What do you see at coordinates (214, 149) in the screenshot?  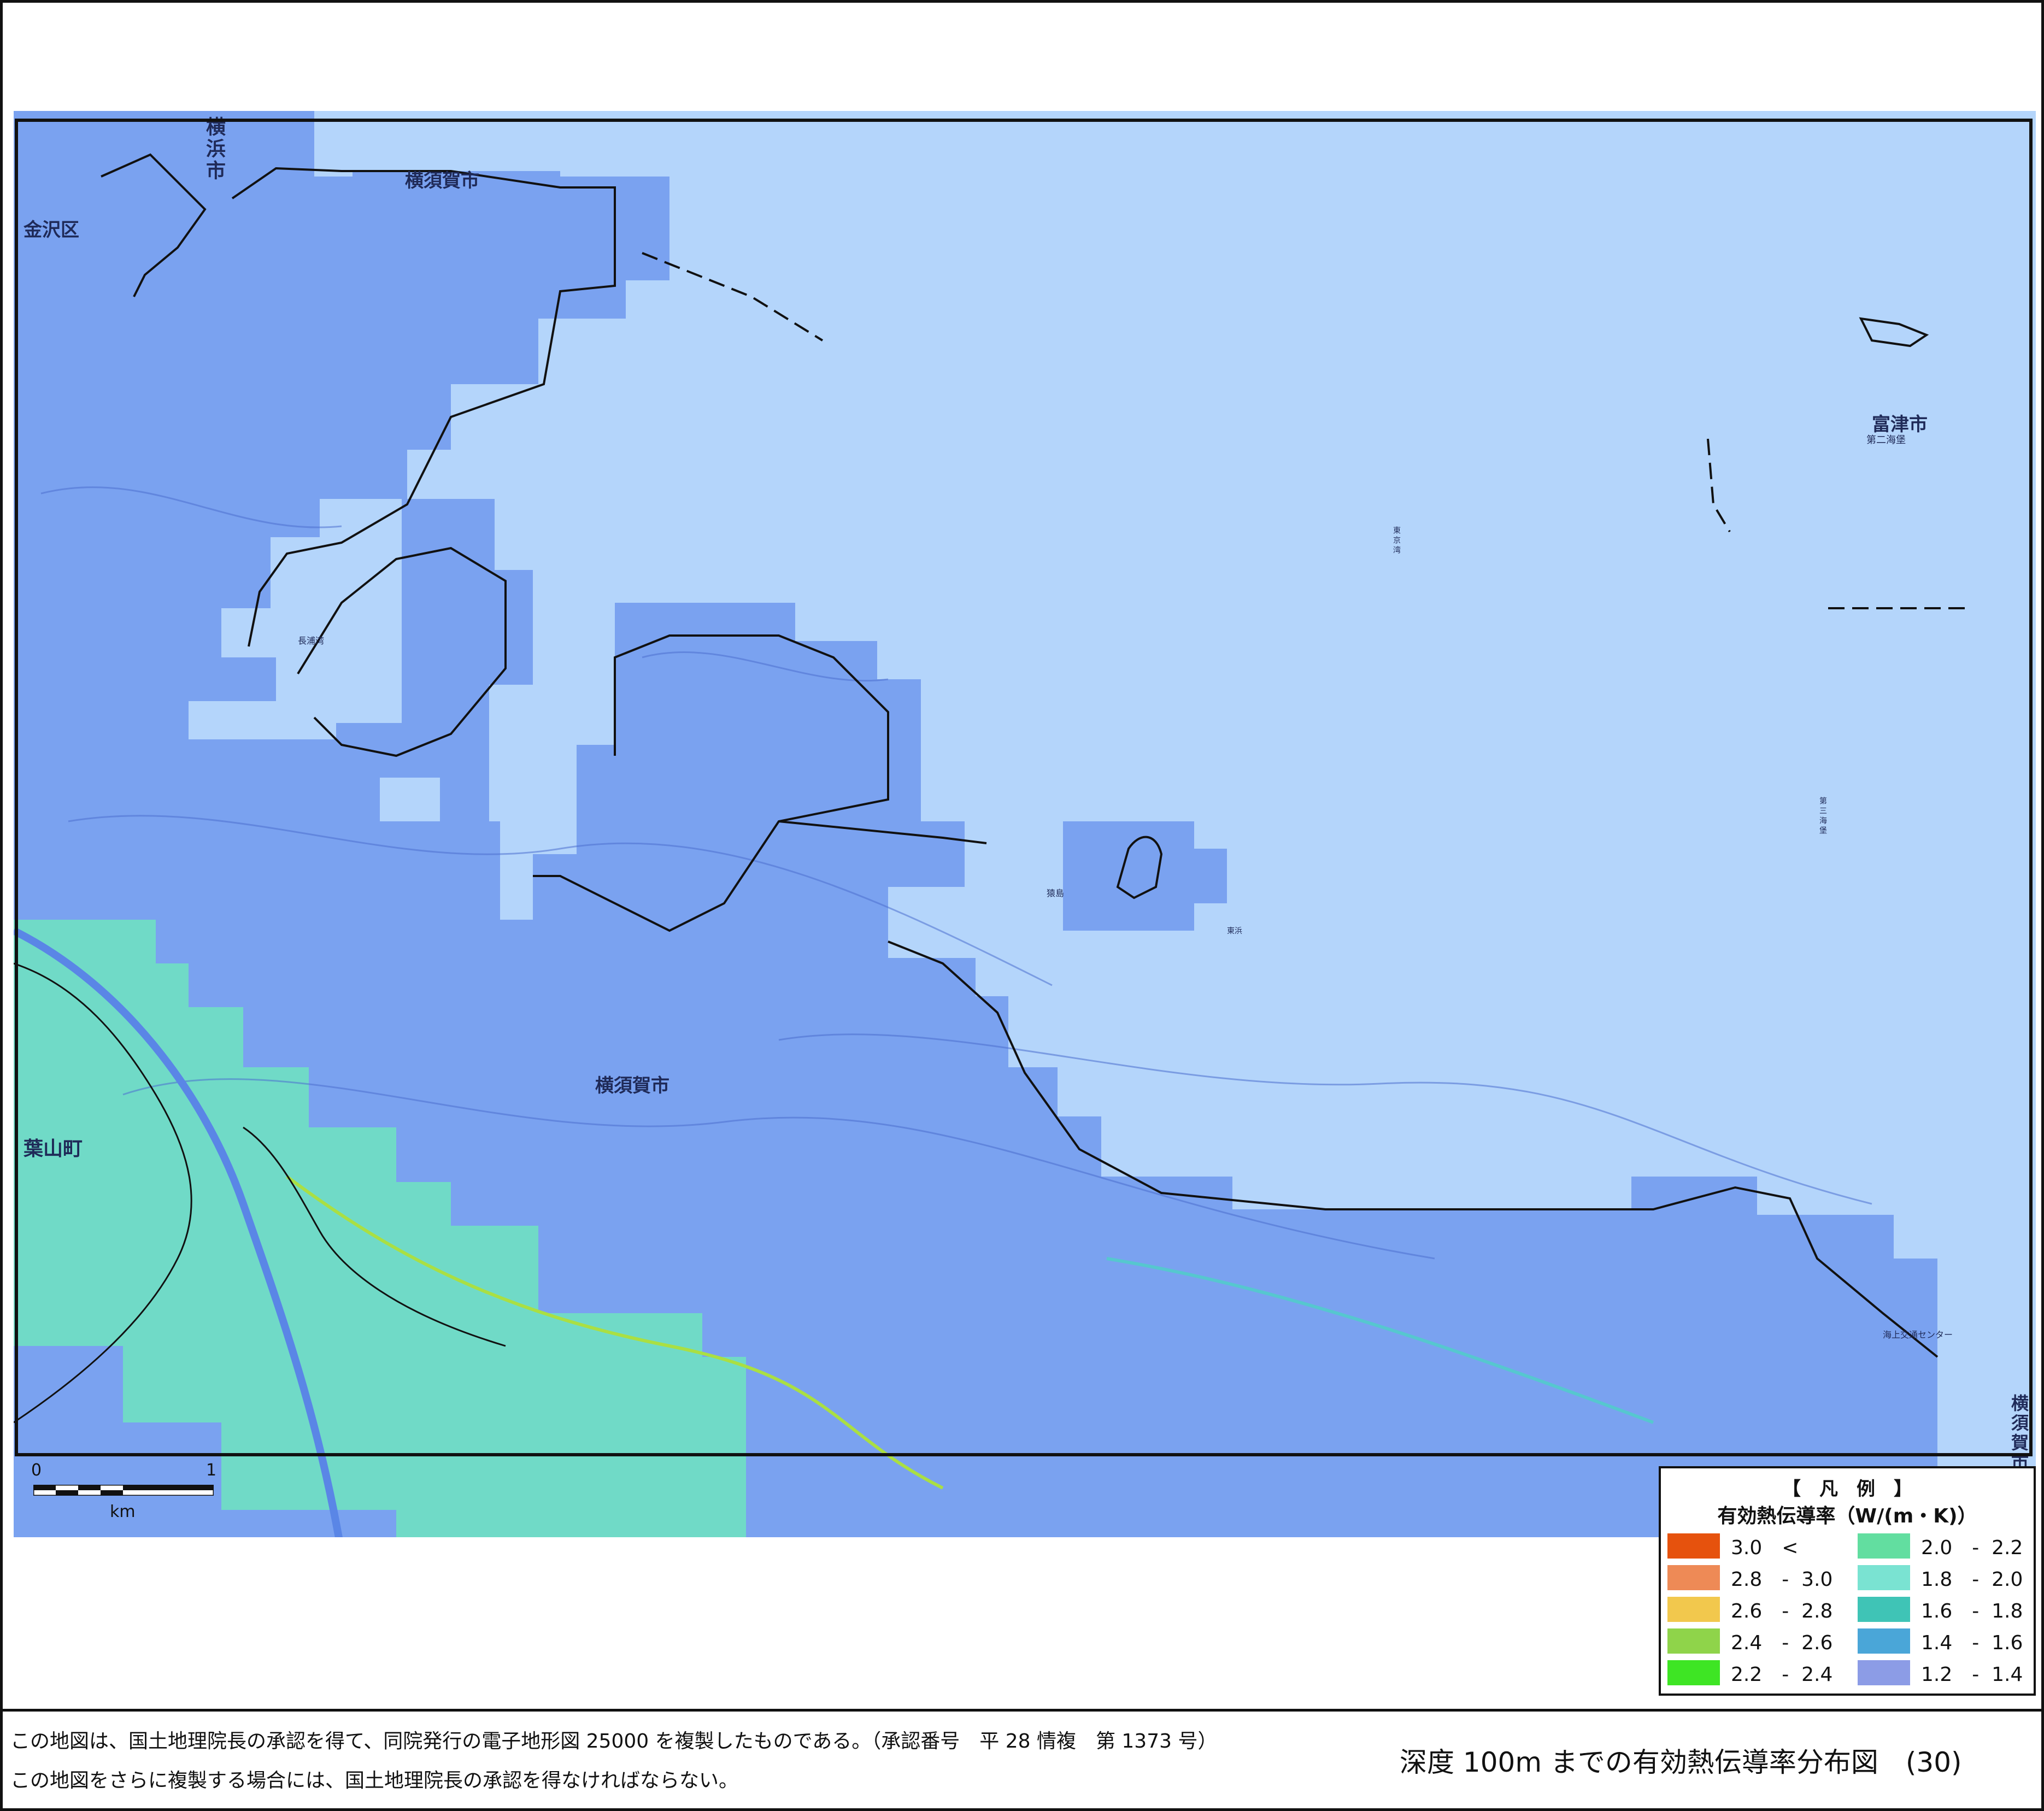 I see `label-yokohama-city: 横浜市` at bounding box center [214, 149].